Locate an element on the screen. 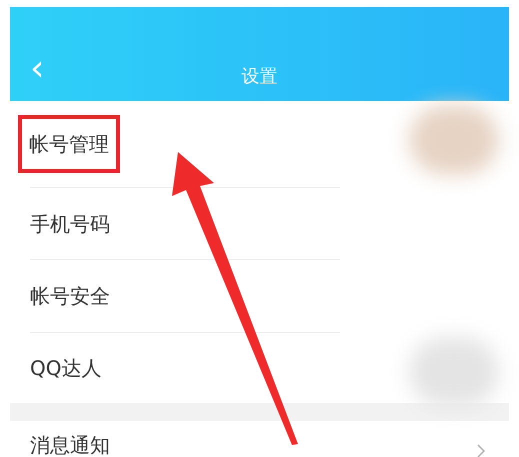  page-title: 设置 is located at coordinates (260, 76).